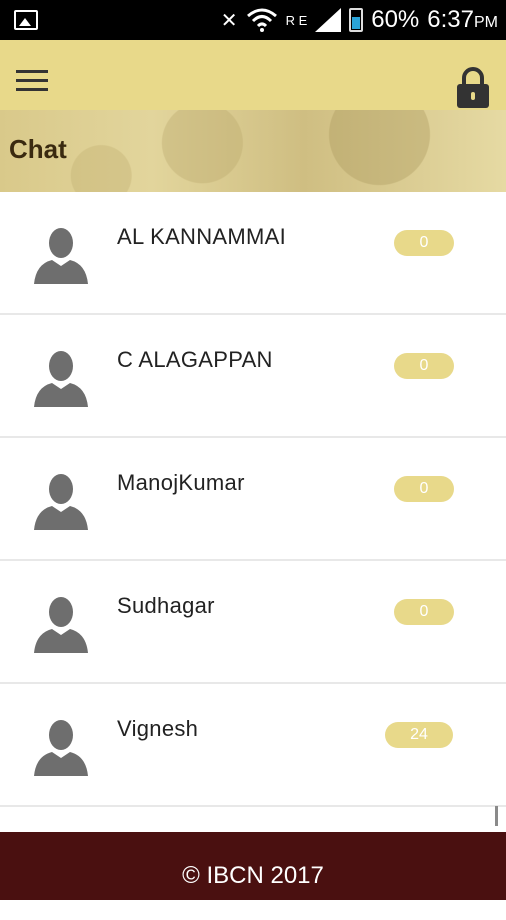  Describe the element at coordinates (253, 376) in the screenshot. I see `list-item: C ALAGAPPAN 0` at that location.